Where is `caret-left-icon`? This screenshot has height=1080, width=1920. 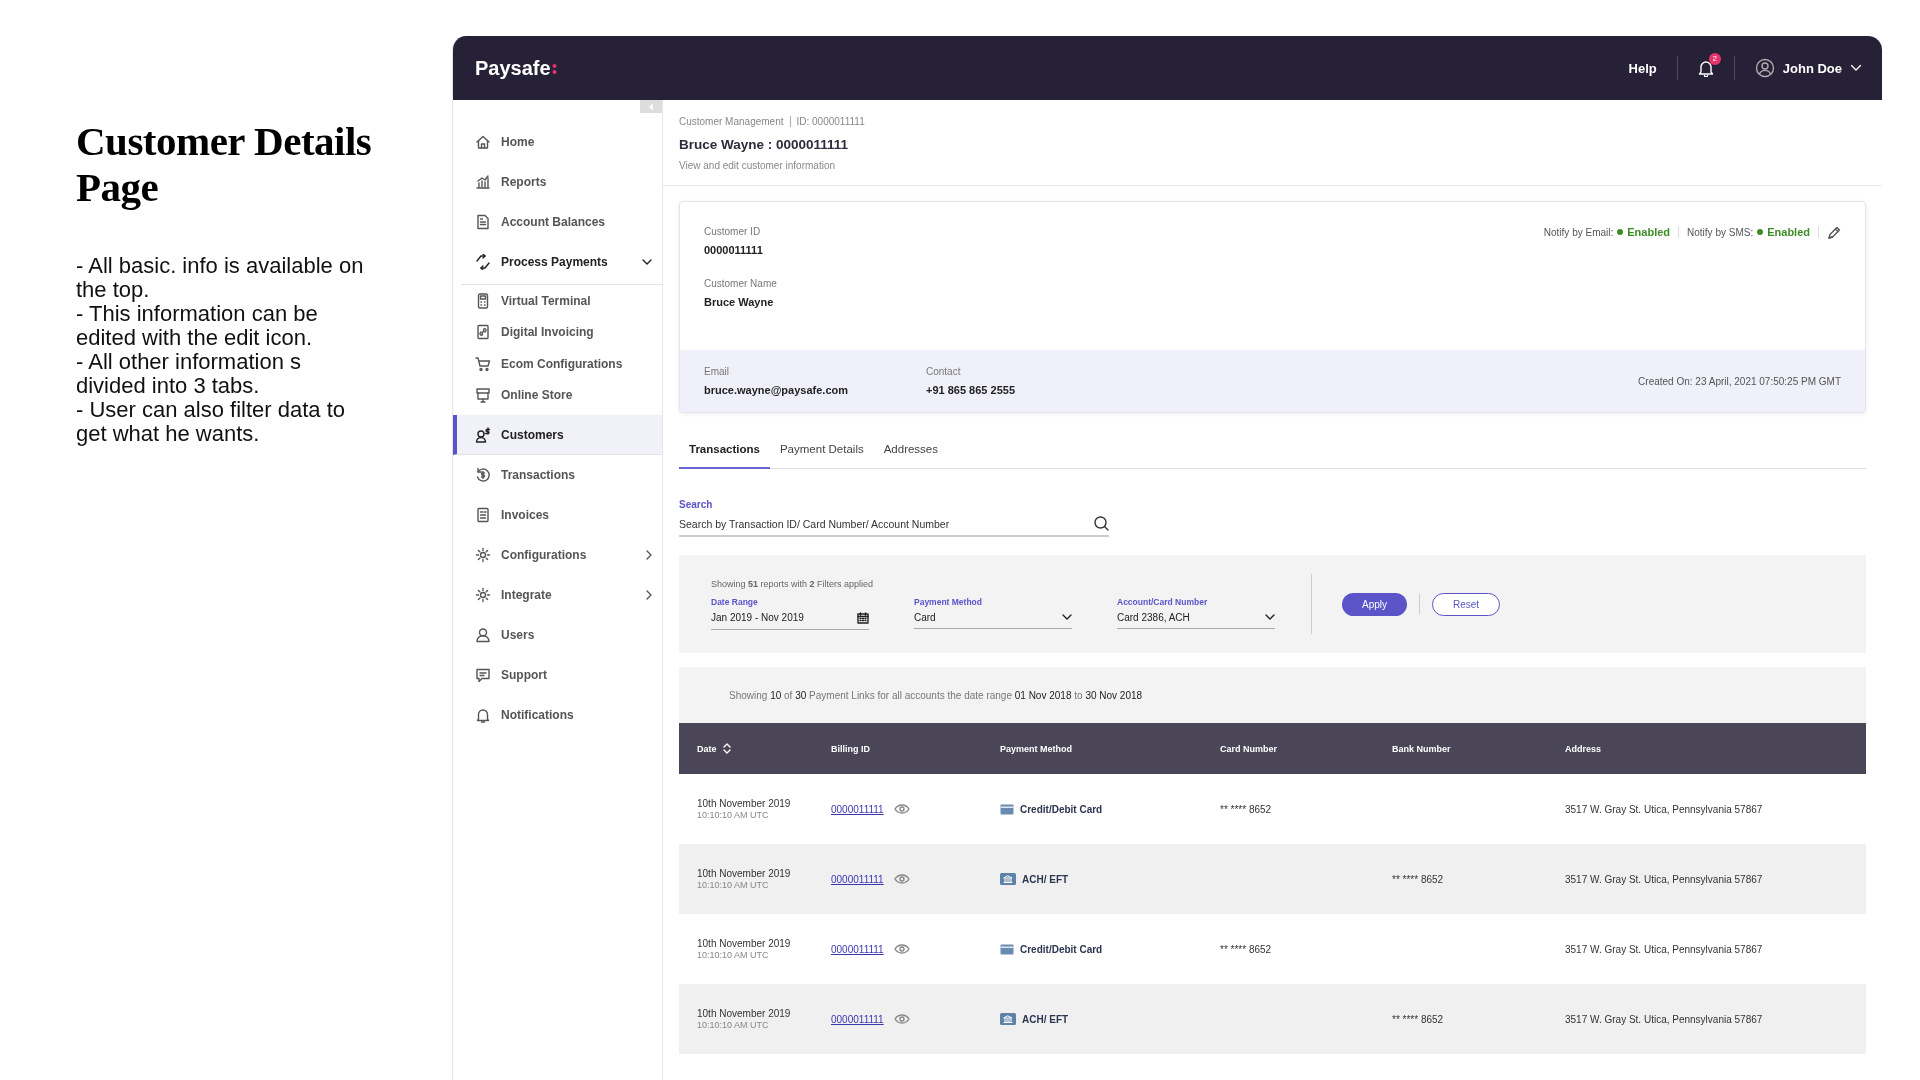 caret-left-icon is located at coordinates (651, 106).